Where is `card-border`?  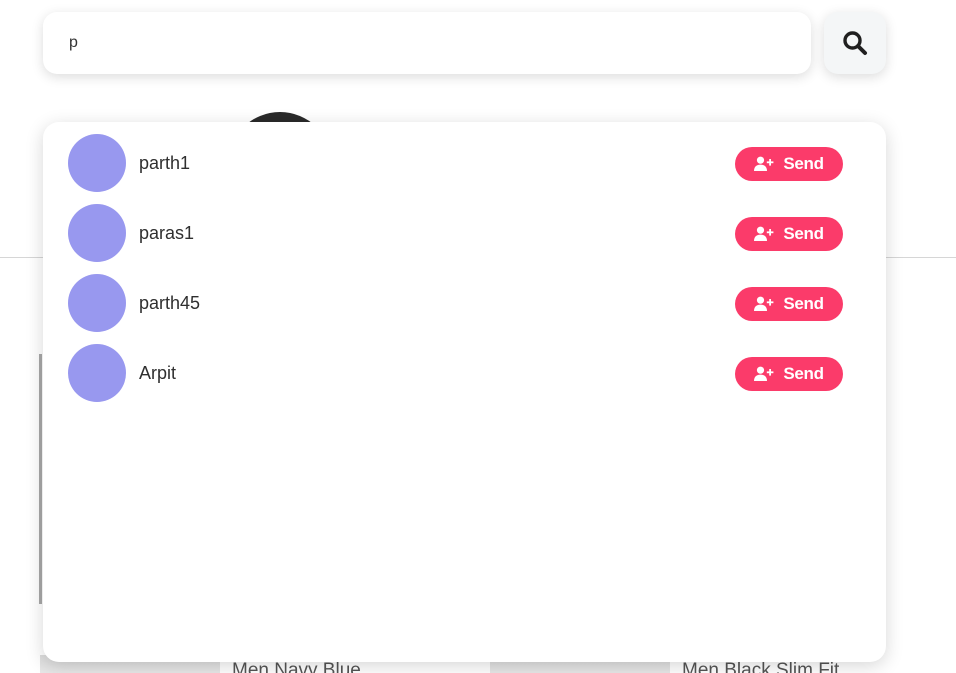 card-border is located at coordinates (40, 479).